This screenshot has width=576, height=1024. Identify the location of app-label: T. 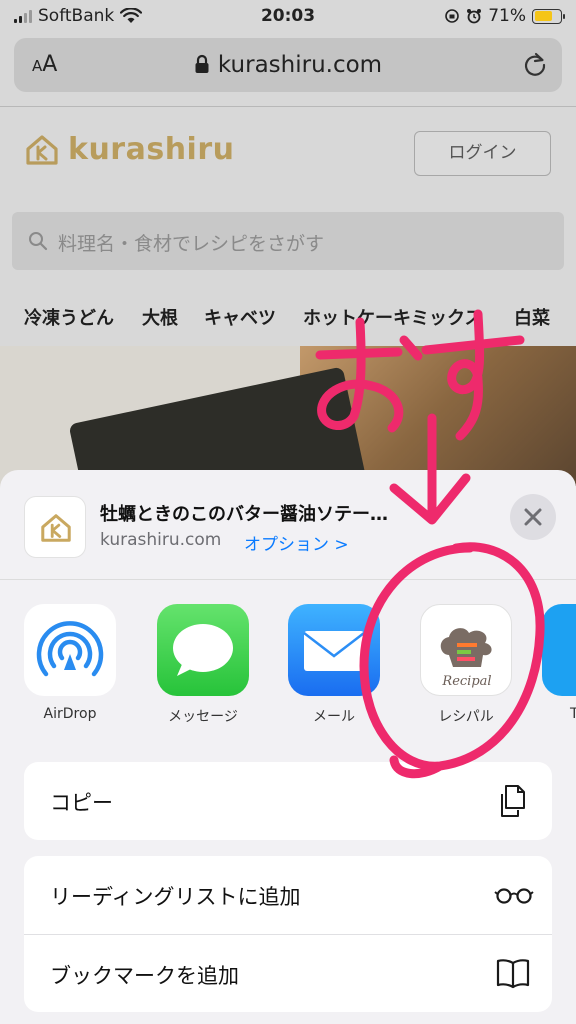
(573, 714).